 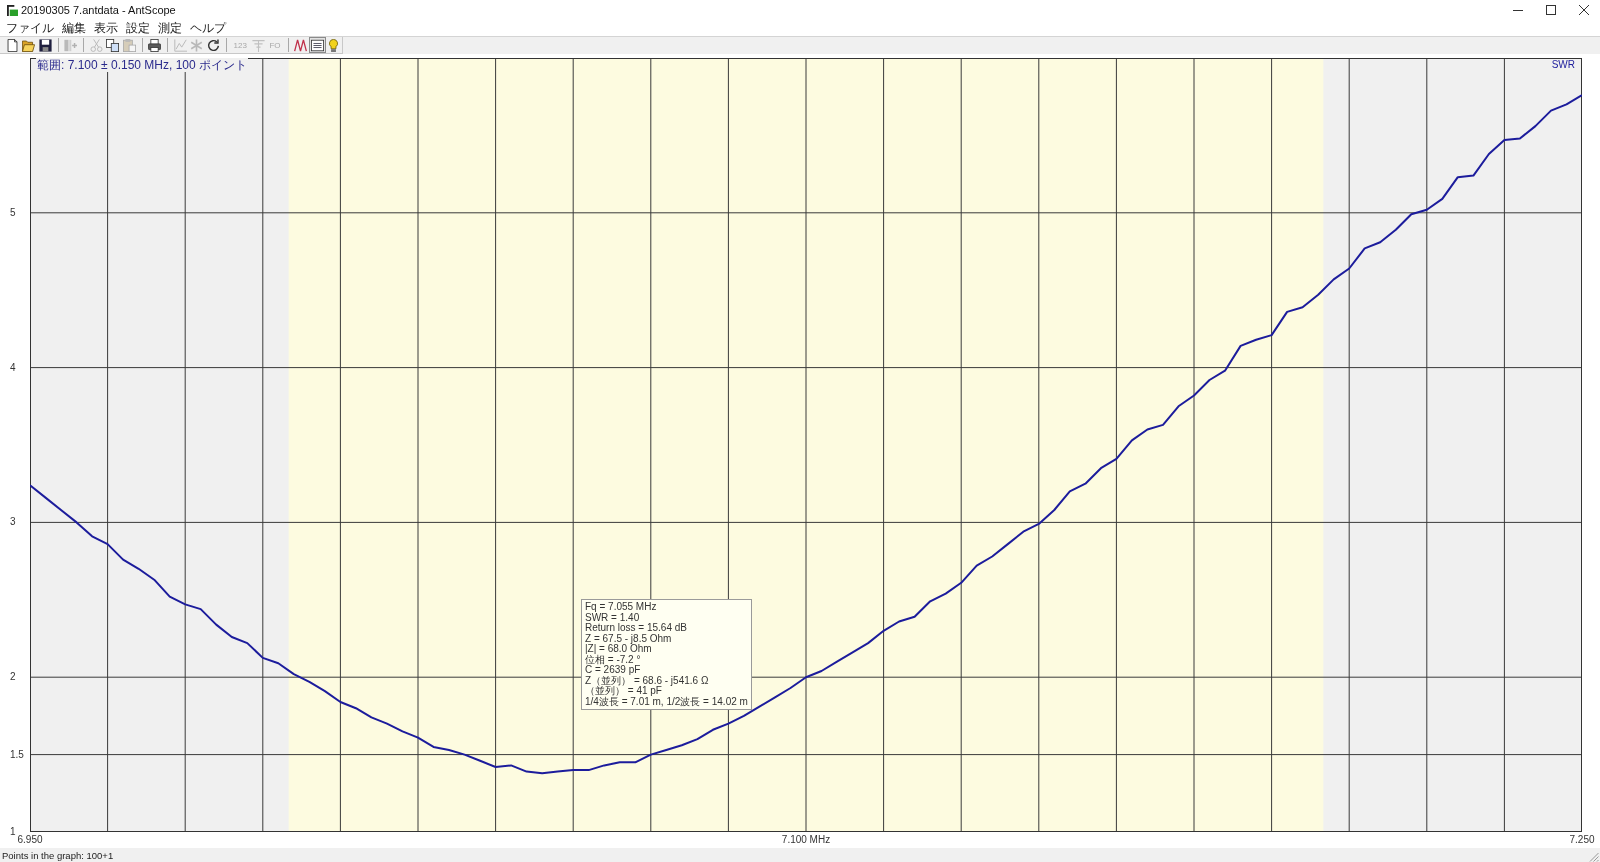 I want to click on minimize-icon, so click(x=1517, y=10).